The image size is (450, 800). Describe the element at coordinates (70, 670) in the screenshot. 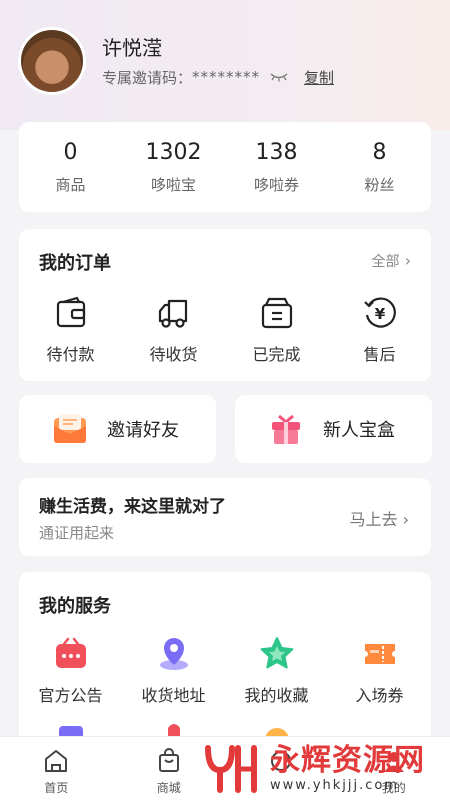

I see `service-announcements: 官方公告` at that location.